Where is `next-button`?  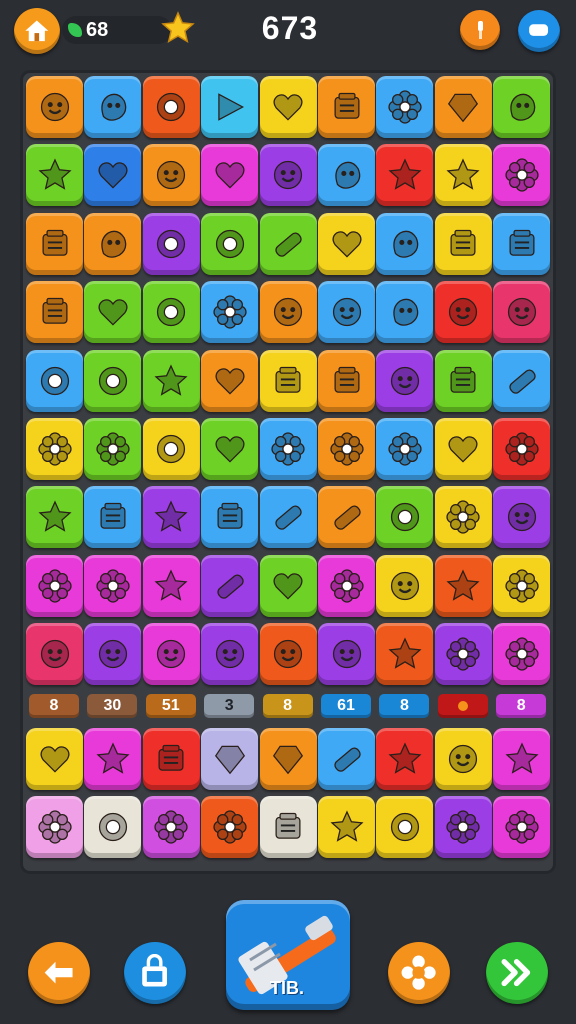 next-button is located at coordinates (517, 973).